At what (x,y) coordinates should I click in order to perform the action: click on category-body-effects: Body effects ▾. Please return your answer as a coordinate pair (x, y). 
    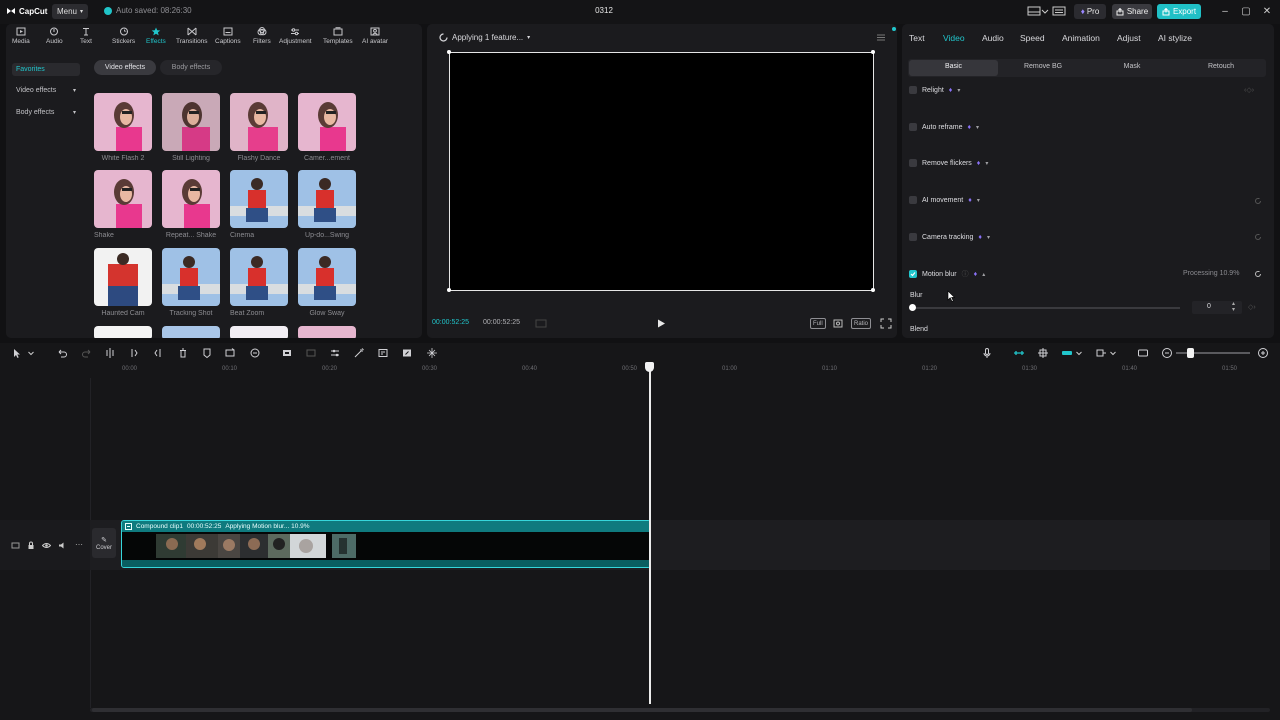
    Looking at the image, I should click on (46, 112).